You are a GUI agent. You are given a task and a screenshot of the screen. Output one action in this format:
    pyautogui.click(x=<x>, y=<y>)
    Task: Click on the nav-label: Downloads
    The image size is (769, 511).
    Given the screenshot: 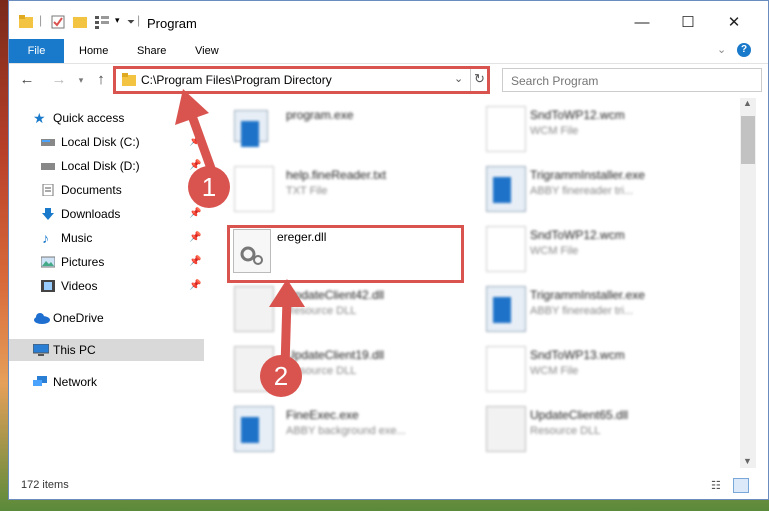 What is the action you would take?
    pyautogui.click(x=91, y=214)
    